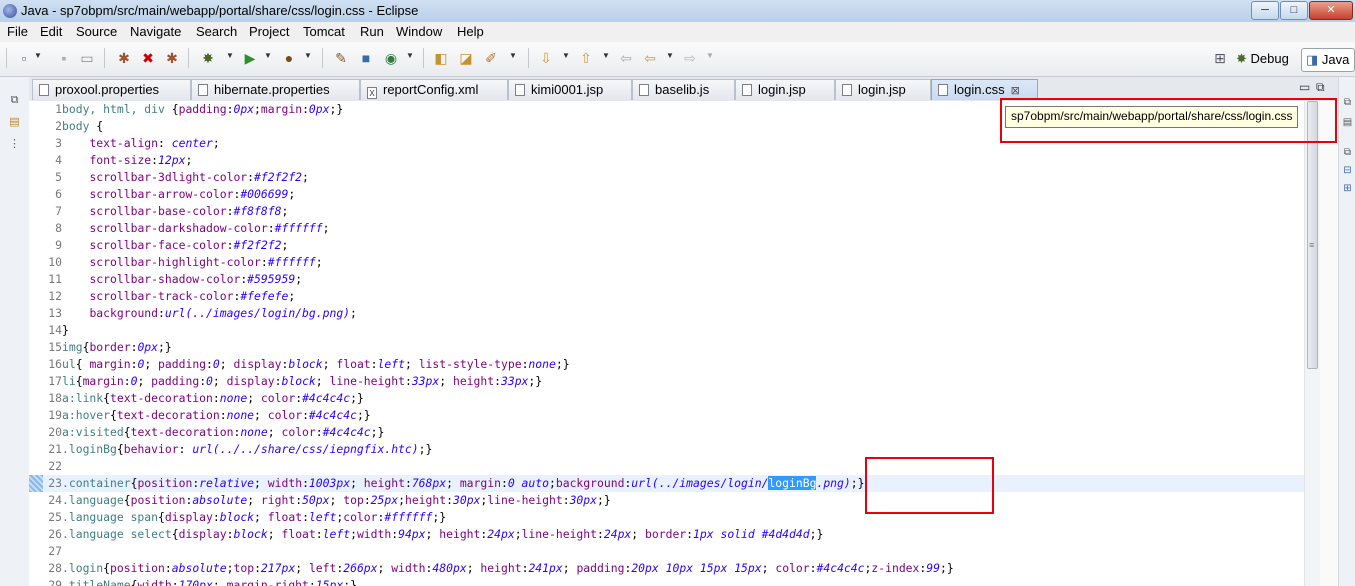  What do you see at coordinates (216, 31) in the screenshot?
I see `menu-search: Search` at bounding box center [216, 31].